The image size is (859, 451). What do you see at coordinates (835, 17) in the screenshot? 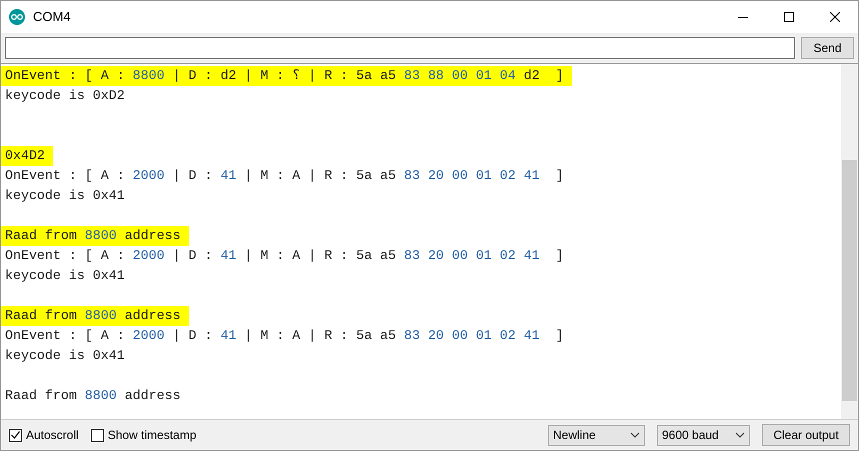
I see `close-icon` at bounding box center [835, 17].